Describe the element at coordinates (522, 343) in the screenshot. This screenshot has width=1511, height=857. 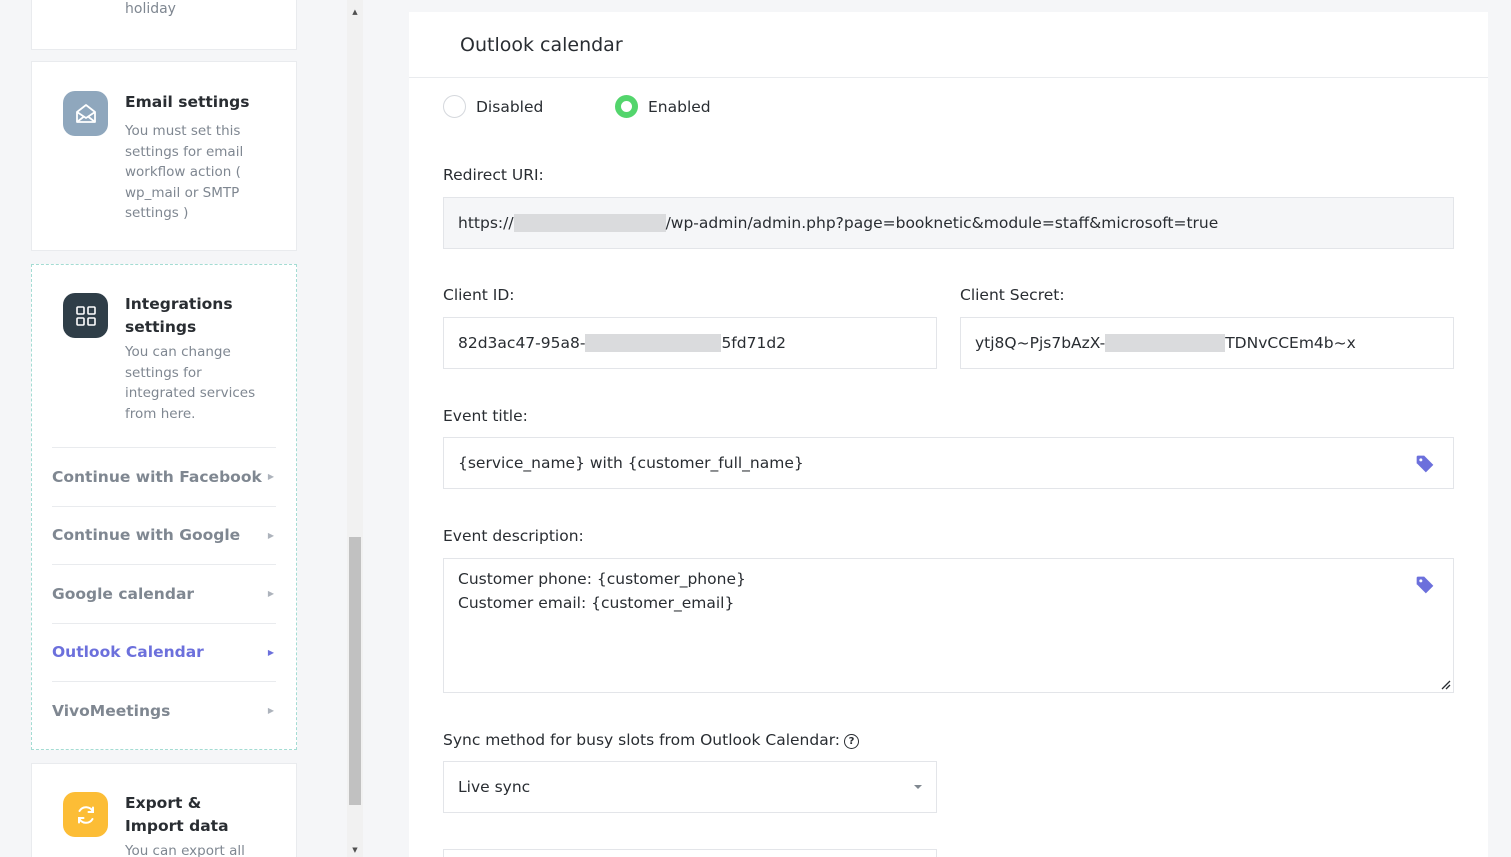
I see `client-id-prefix: 82d3ac47-95a8-` at that location.